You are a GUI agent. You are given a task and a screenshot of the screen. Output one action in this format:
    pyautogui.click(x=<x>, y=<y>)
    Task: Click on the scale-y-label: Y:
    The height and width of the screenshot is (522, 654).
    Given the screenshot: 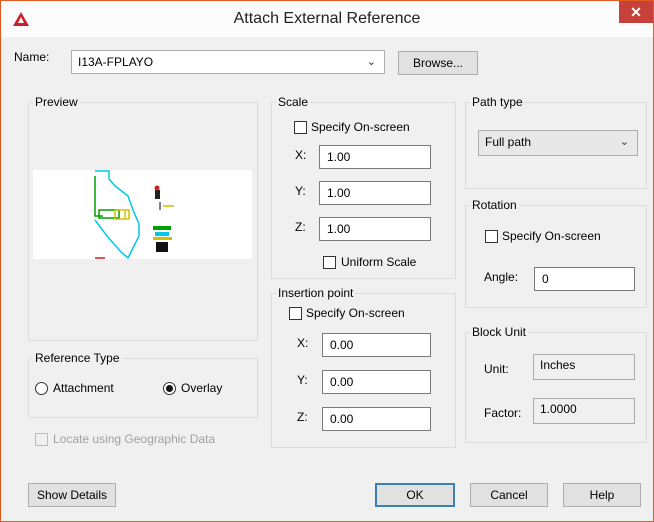 What is the action you would take?
    pyautogui.click(x=300, y=191)
    